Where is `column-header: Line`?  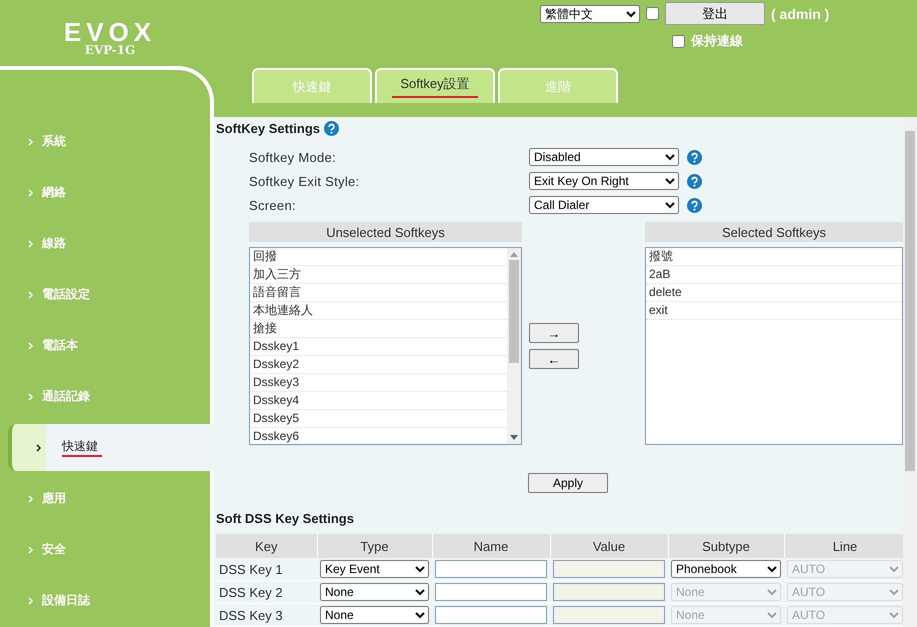
column-header: Line is located at coordinates (843, 546).